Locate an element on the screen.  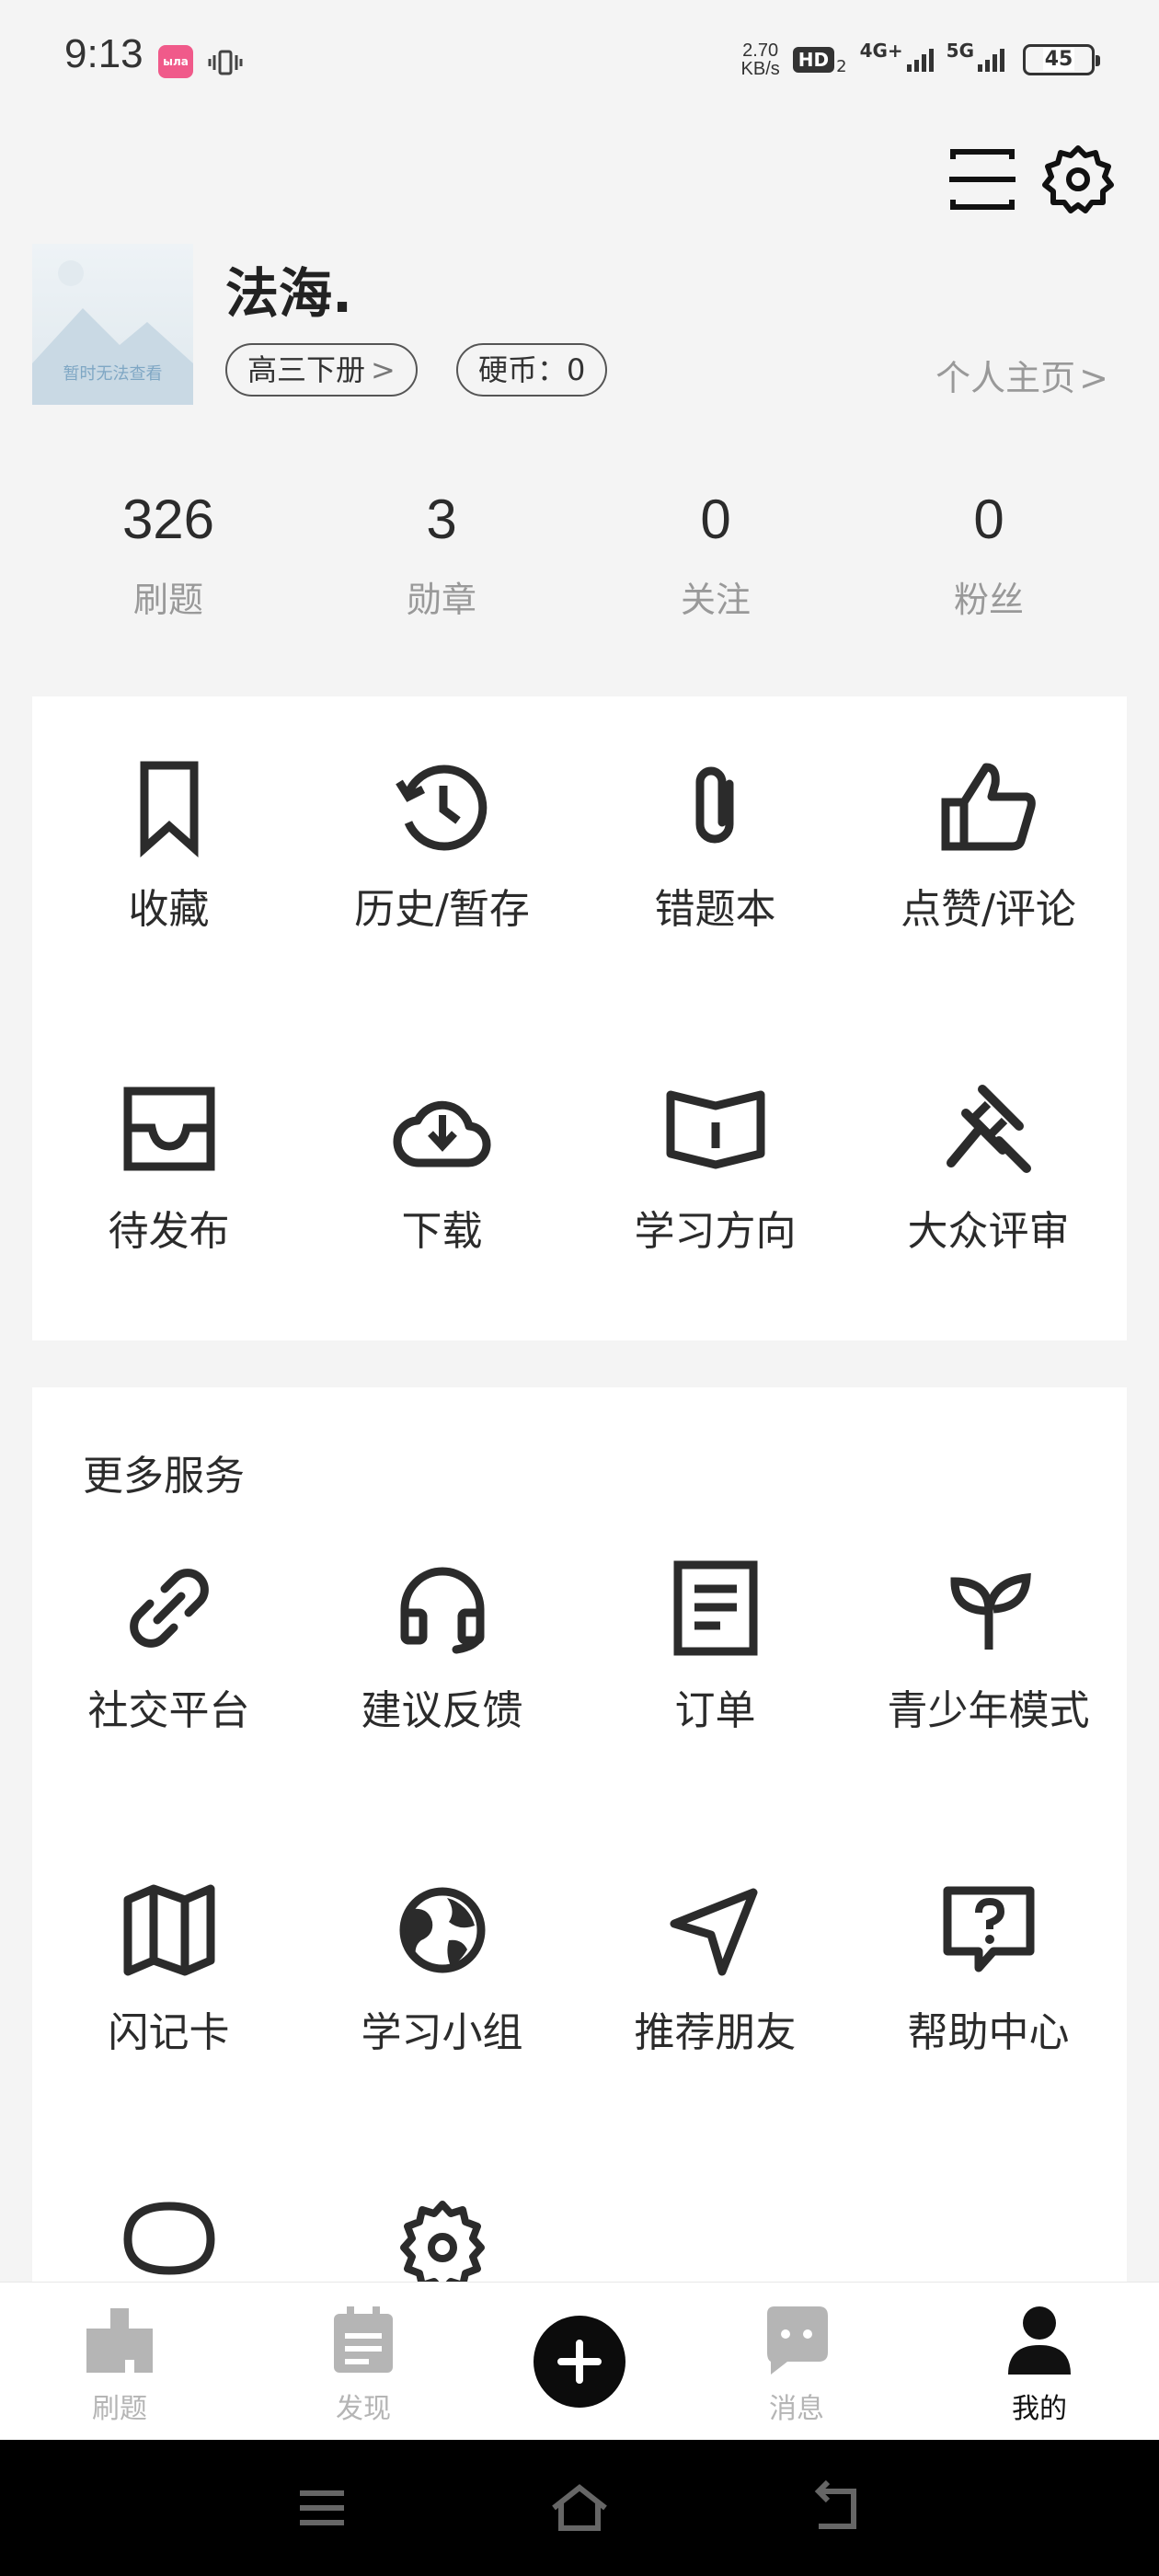
calendar-icon is located at coordinates (363, 2339).